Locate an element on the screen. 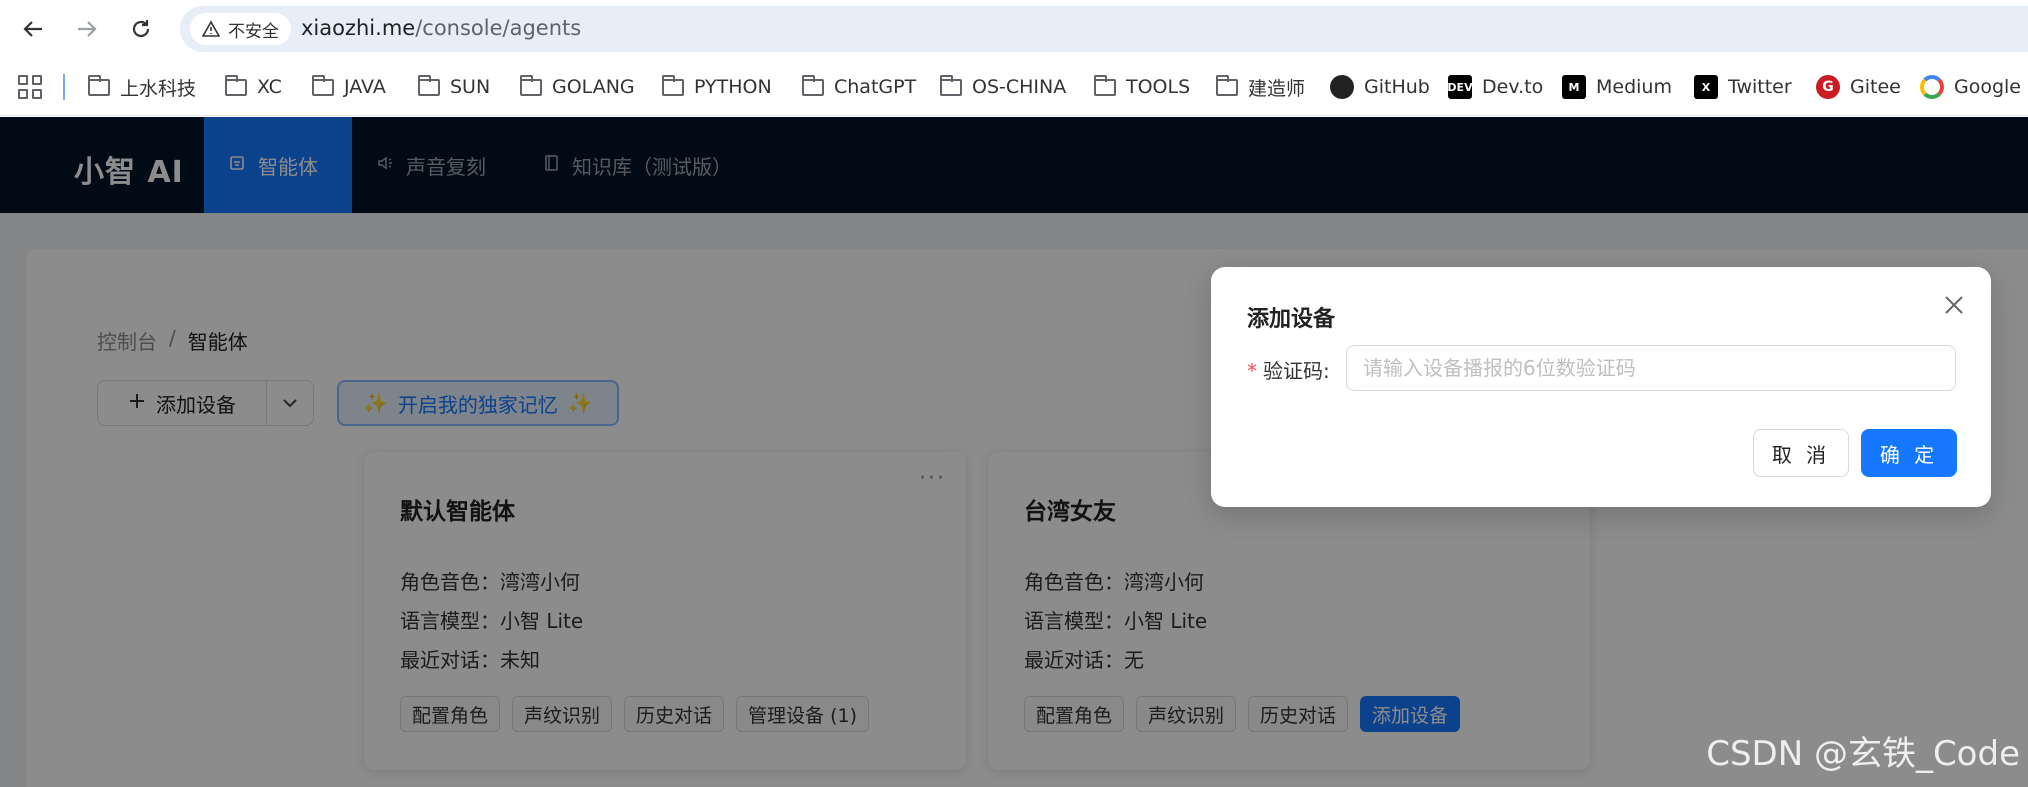  required-mark-icon: * is located at coordinates (1252, 371).